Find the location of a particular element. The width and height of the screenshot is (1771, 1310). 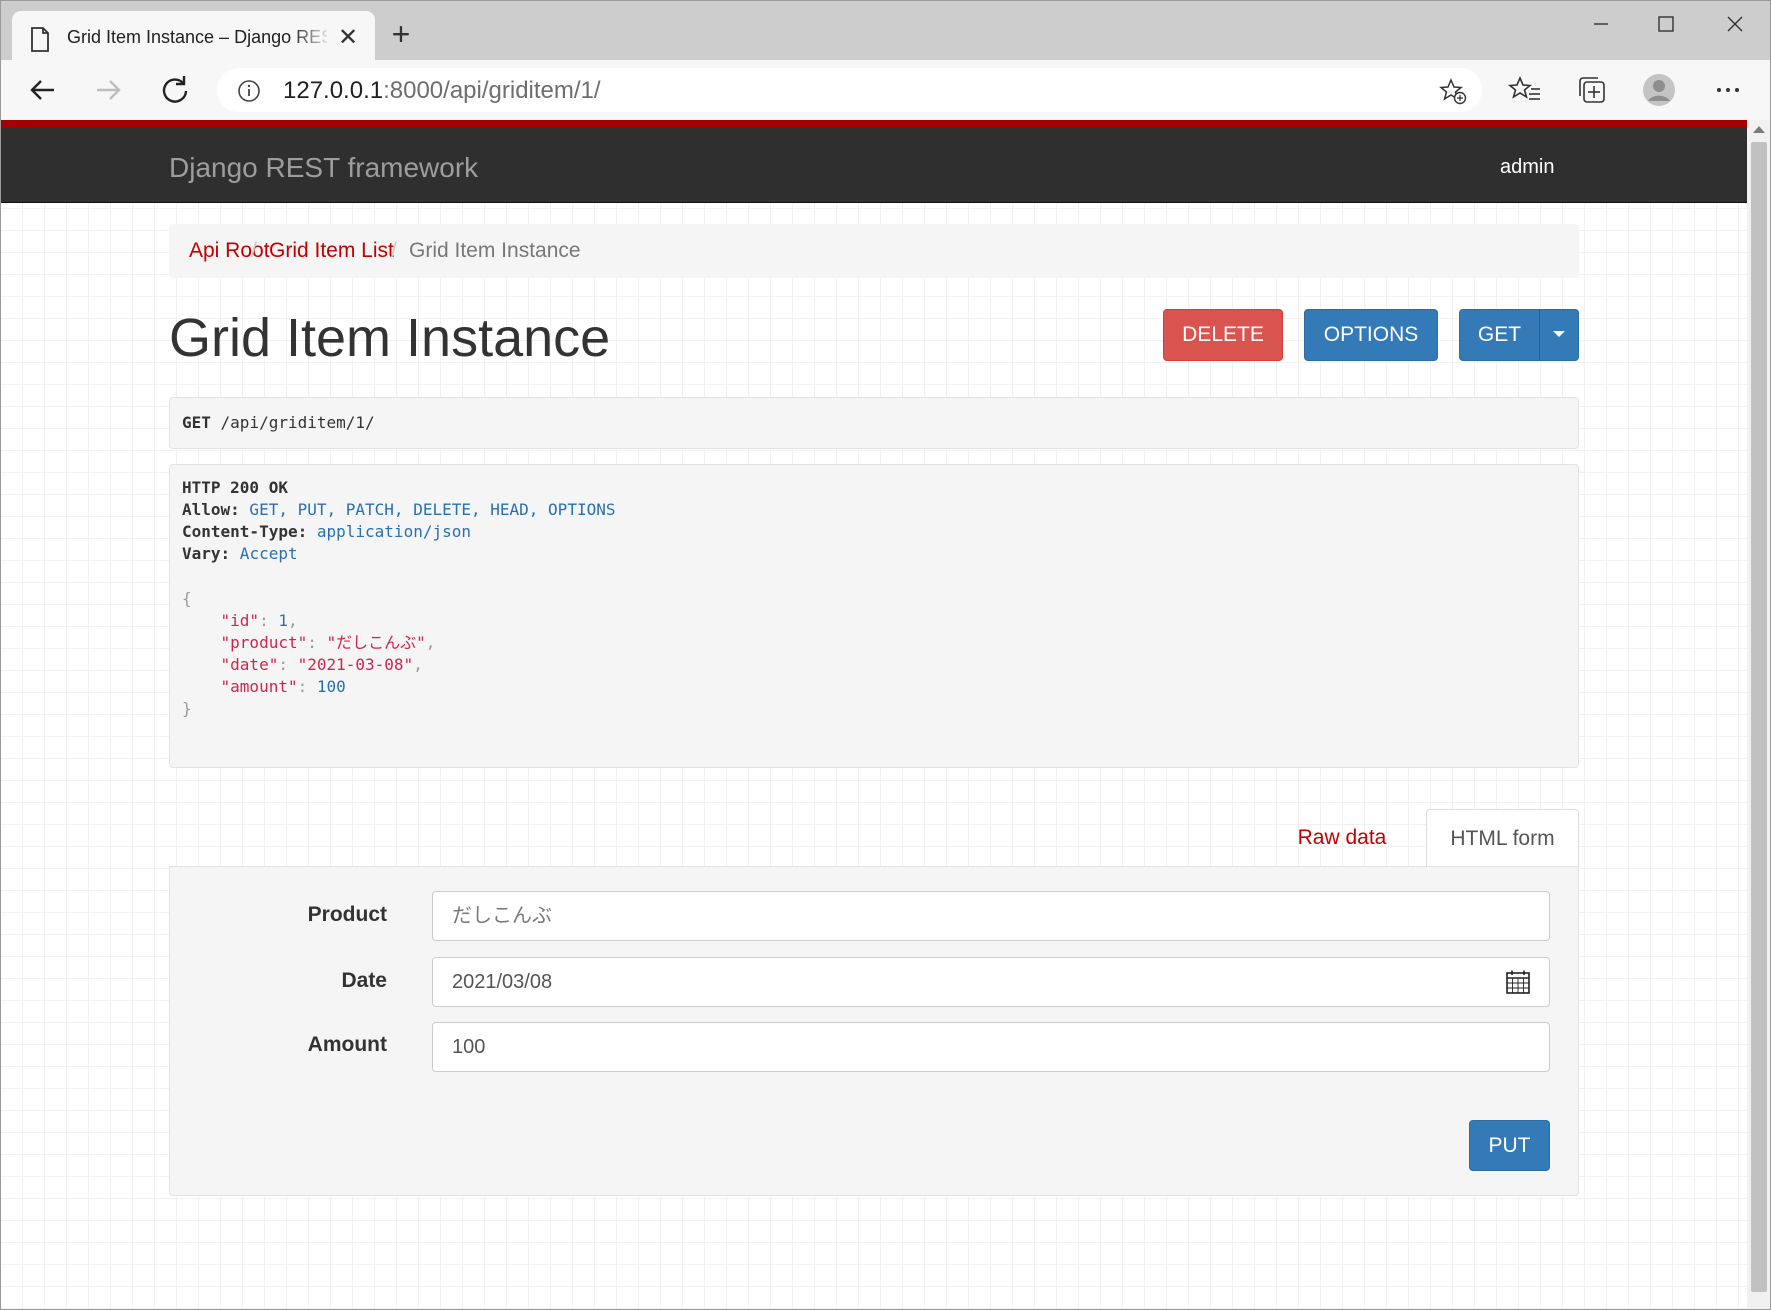

json-key: "date" is located at coordinates (249, 664).